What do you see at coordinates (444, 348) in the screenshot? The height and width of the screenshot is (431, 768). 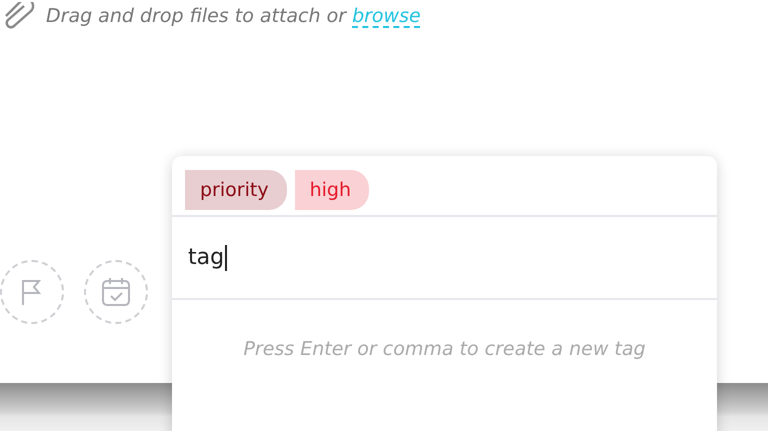 I see `create-tag-hint: Press Enter or comma to create a new tag` at bounding box center [444, 348].